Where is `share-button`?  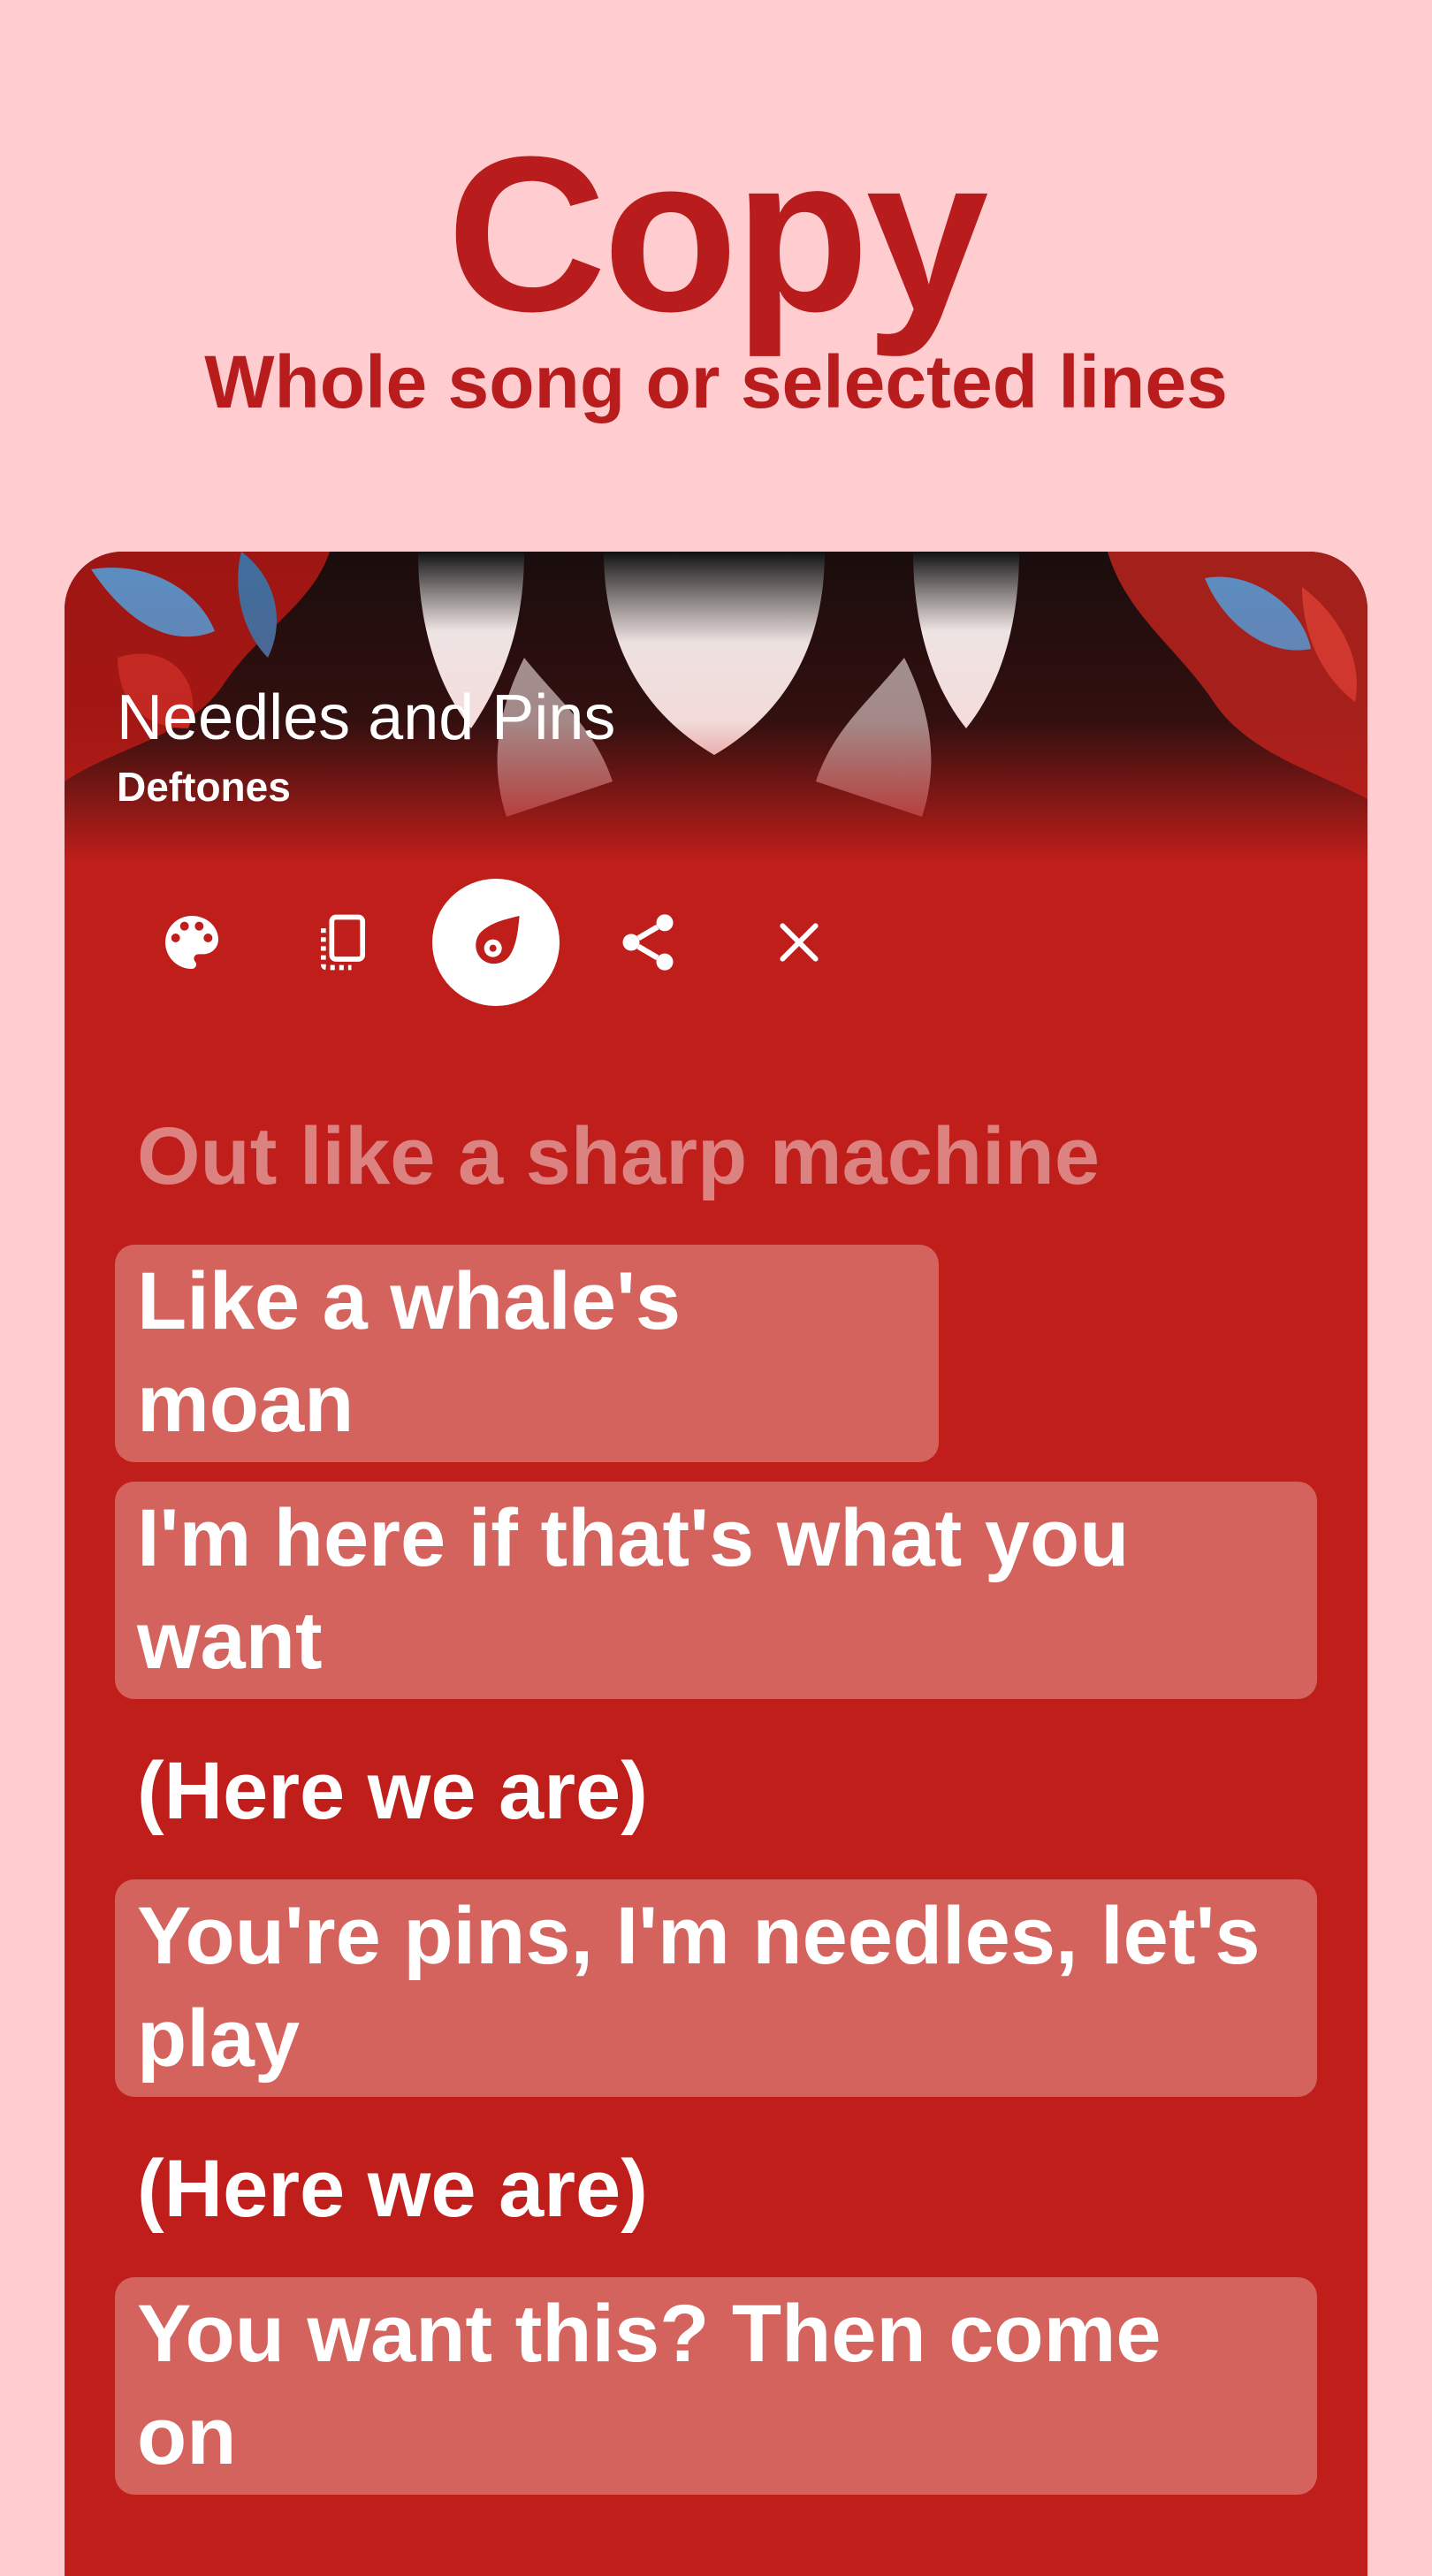 share-button is located at coordinates (648, 942).